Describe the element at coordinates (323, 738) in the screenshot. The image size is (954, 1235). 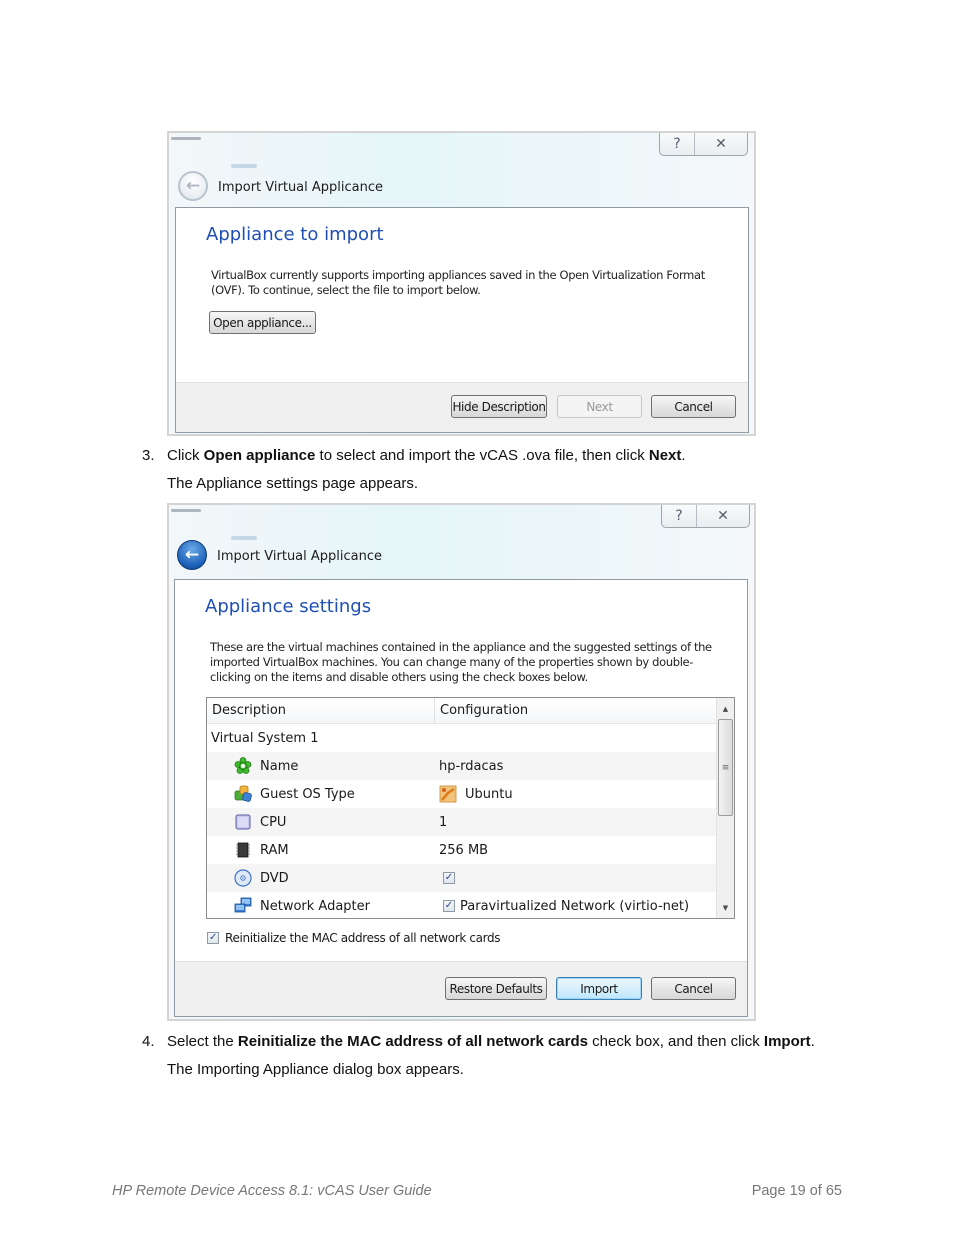
I see `group-cell: Virtual System 1` at that location.